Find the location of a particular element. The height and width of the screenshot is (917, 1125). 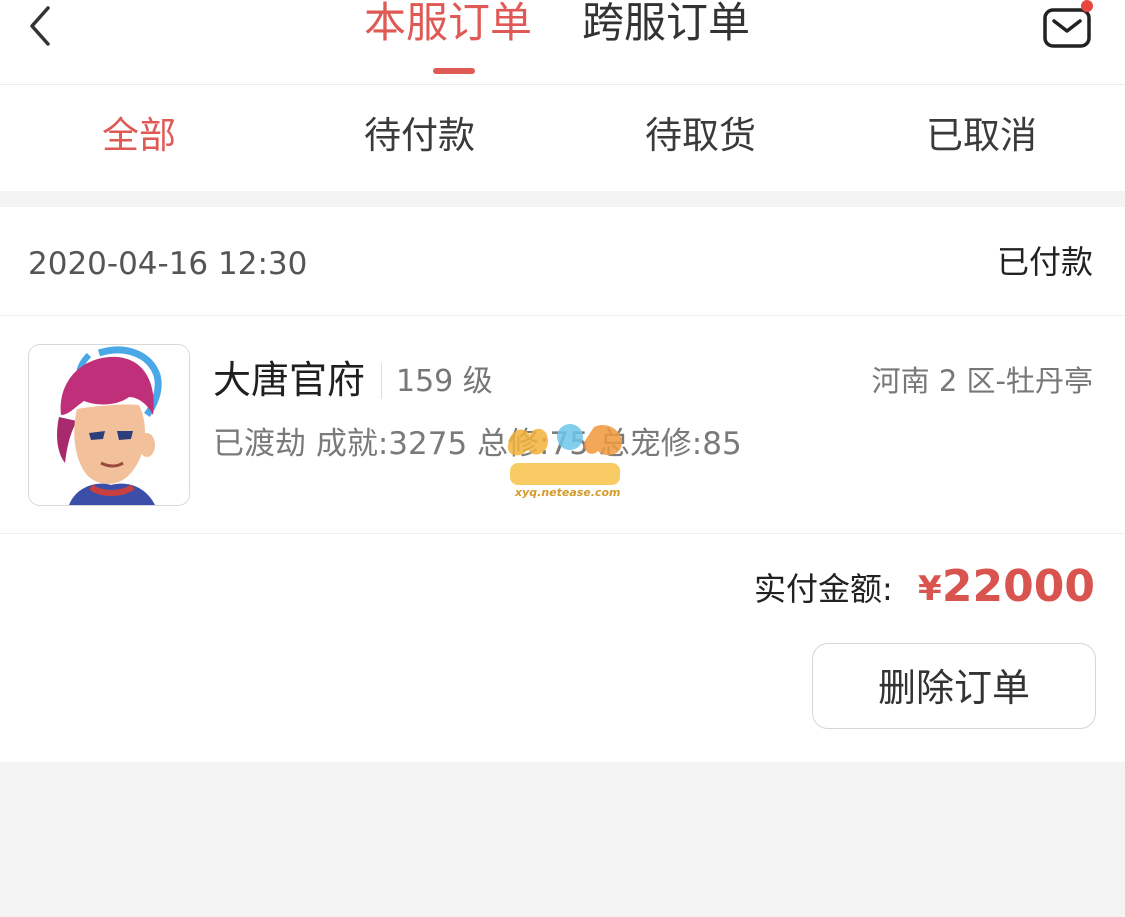

top-nav-bar: 本服订单 跨服订单 is located at coordinates (562, 42).